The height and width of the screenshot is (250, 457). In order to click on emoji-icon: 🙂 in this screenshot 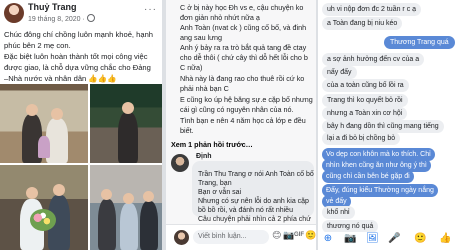, I will do `click(420, 239)`.